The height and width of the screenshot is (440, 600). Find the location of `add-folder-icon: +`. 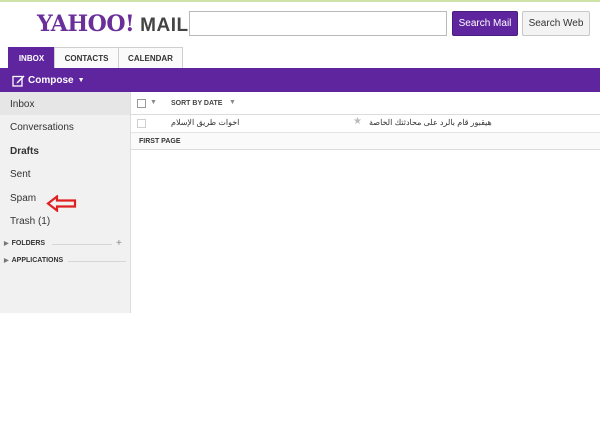

add-folder-icon: + is located at coordinates (119, 243).